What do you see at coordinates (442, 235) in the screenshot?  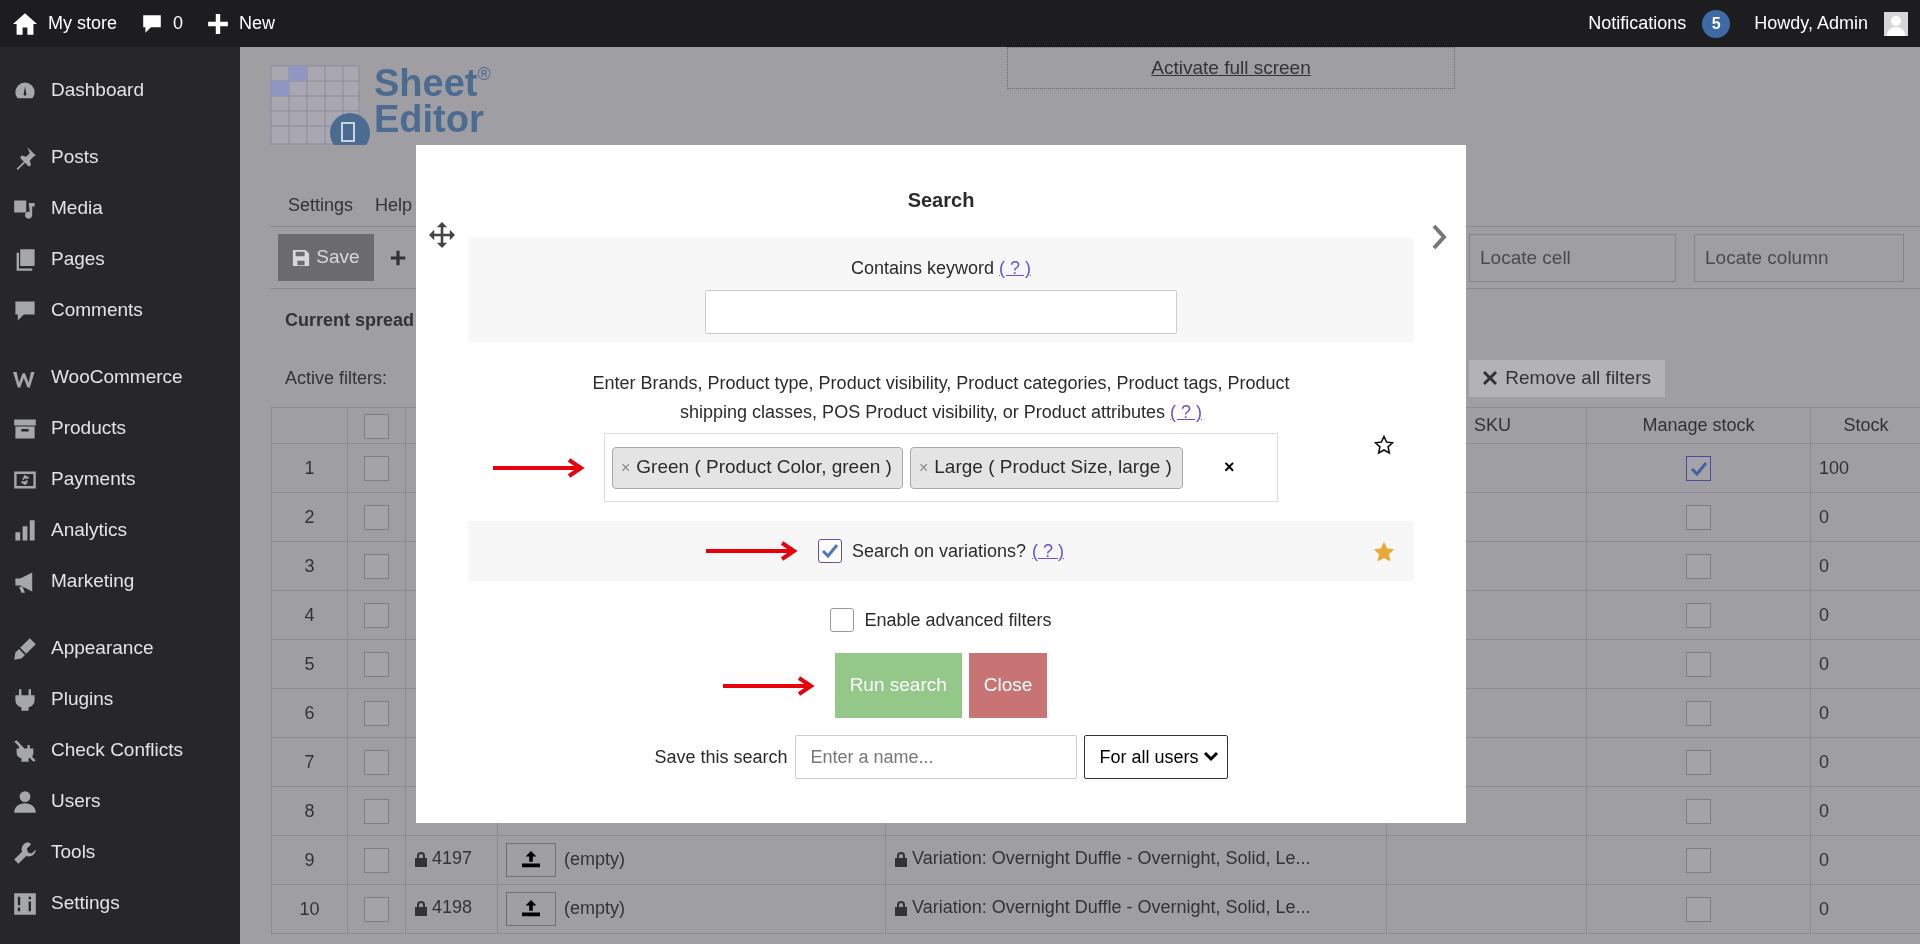 I see `move-icon` at bounding box center [442, 235].